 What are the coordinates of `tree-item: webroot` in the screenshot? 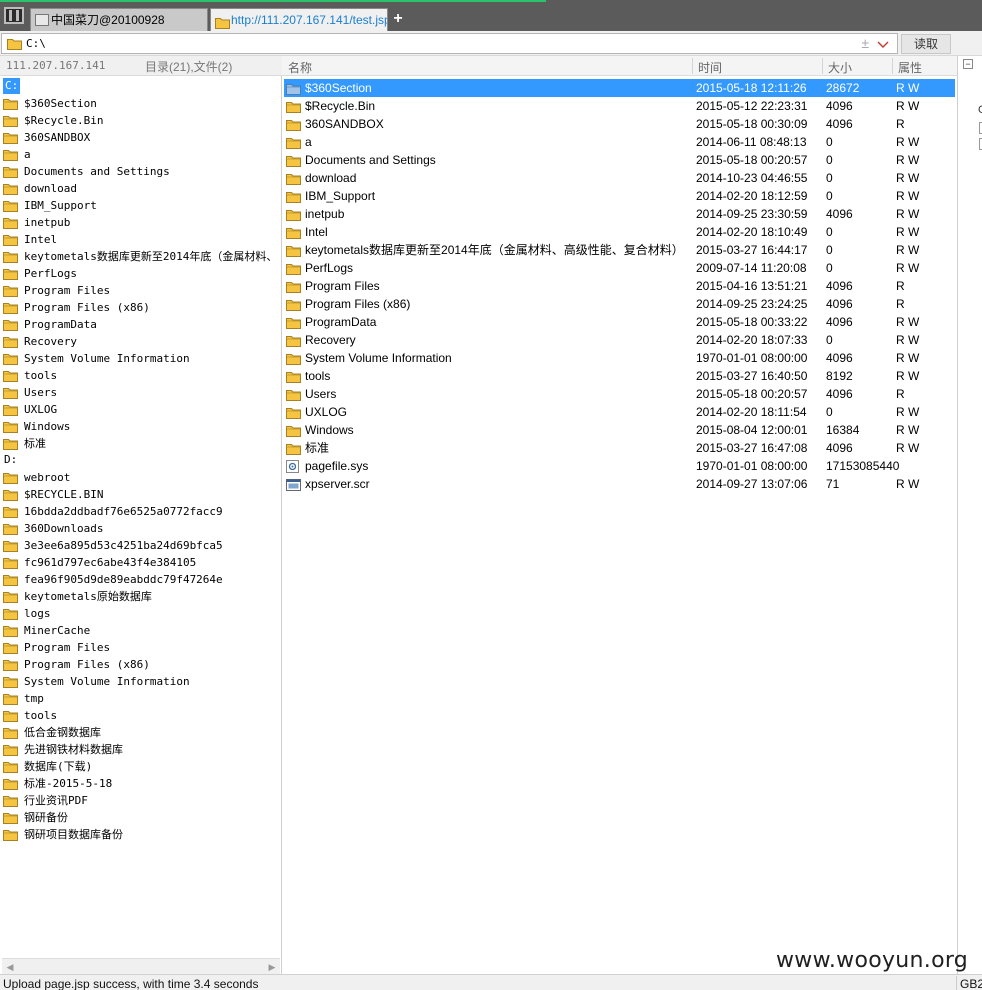 It's located at (140, 477).